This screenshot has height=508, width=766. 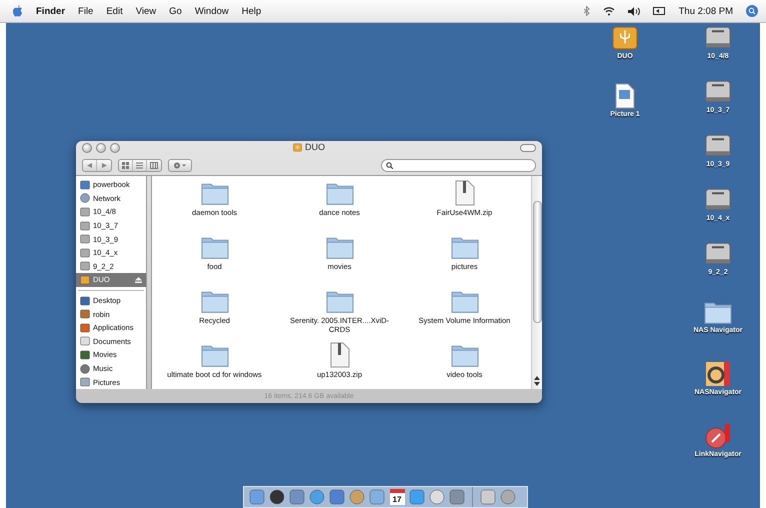 I want to click on menu-item: View, so click(x=146, y=11).